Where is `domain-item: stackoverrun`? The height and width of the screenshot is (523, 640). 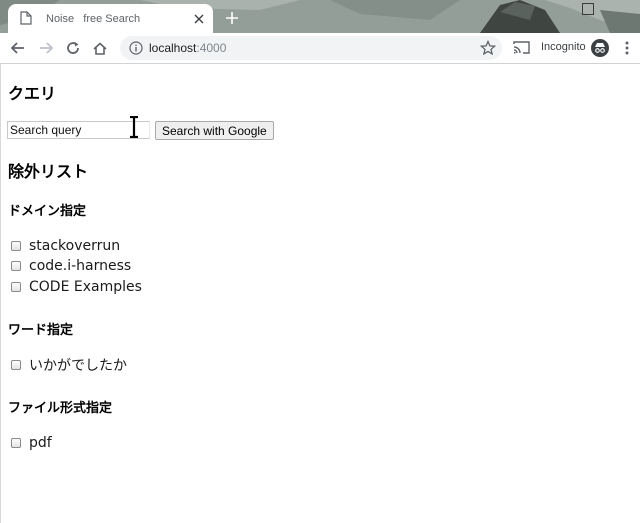
domain-item: stackoverrun is located at coordinates (65, 246).